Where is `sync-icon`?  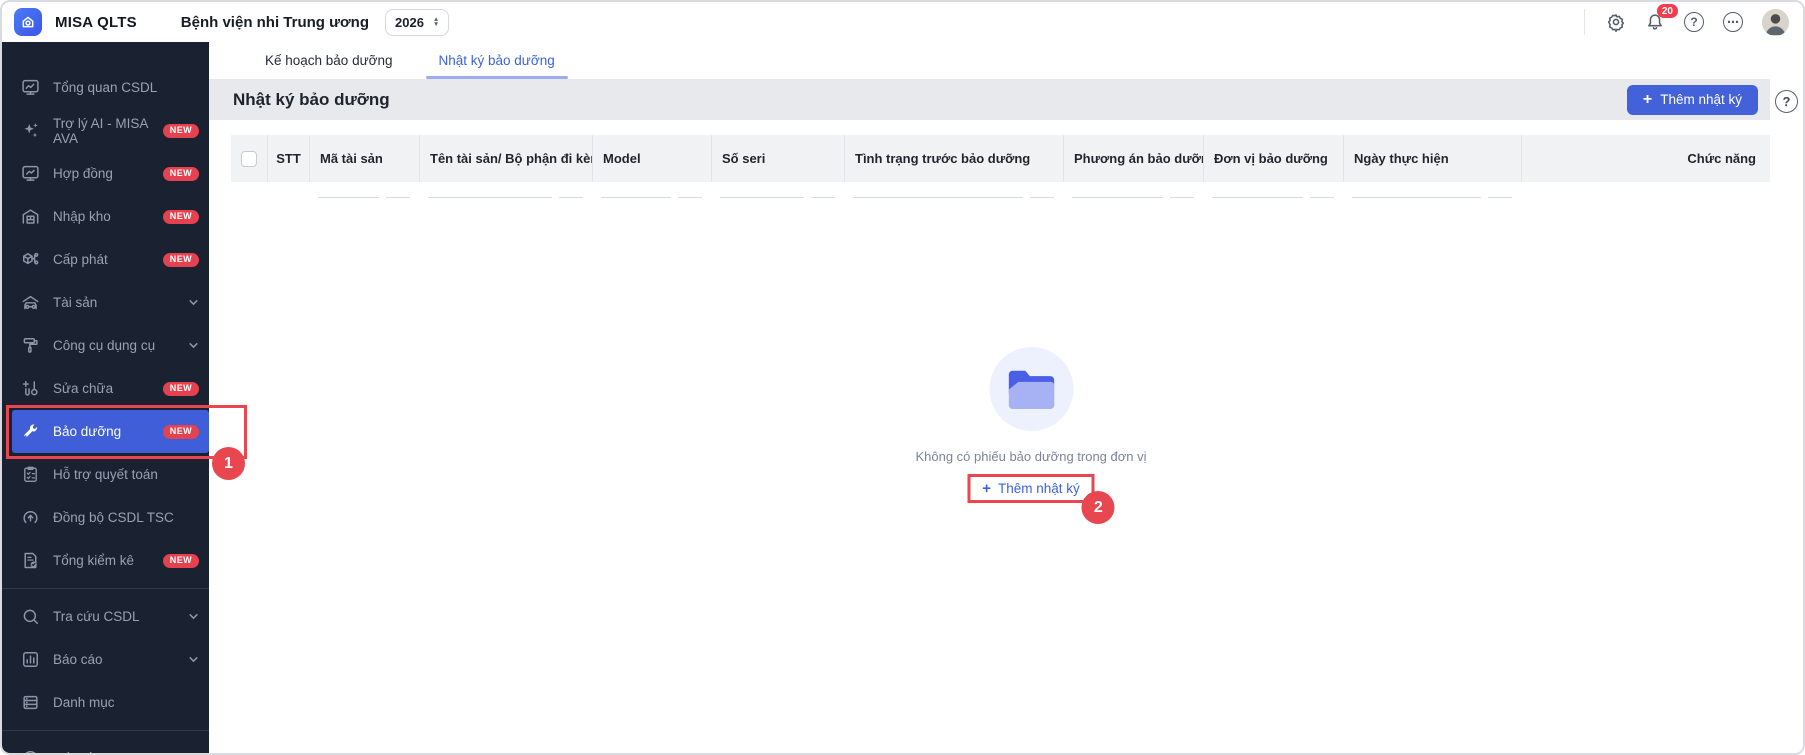 sync-icon is located at coordinates (30, 517).